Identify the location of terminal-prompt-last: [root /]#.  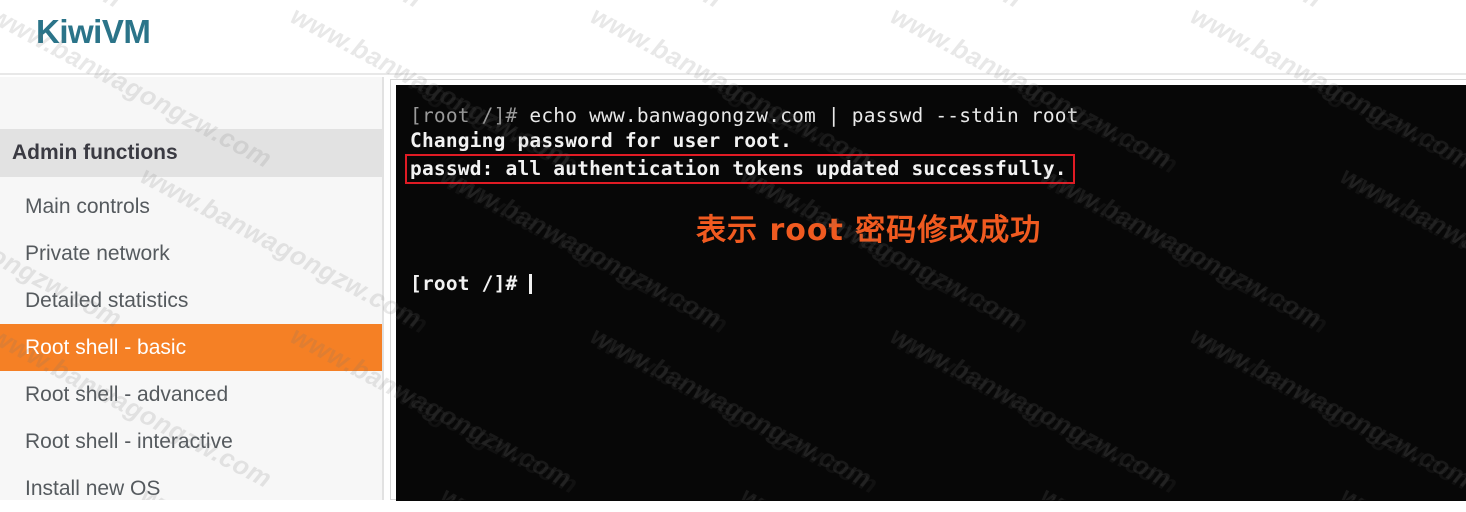
(464, 283).